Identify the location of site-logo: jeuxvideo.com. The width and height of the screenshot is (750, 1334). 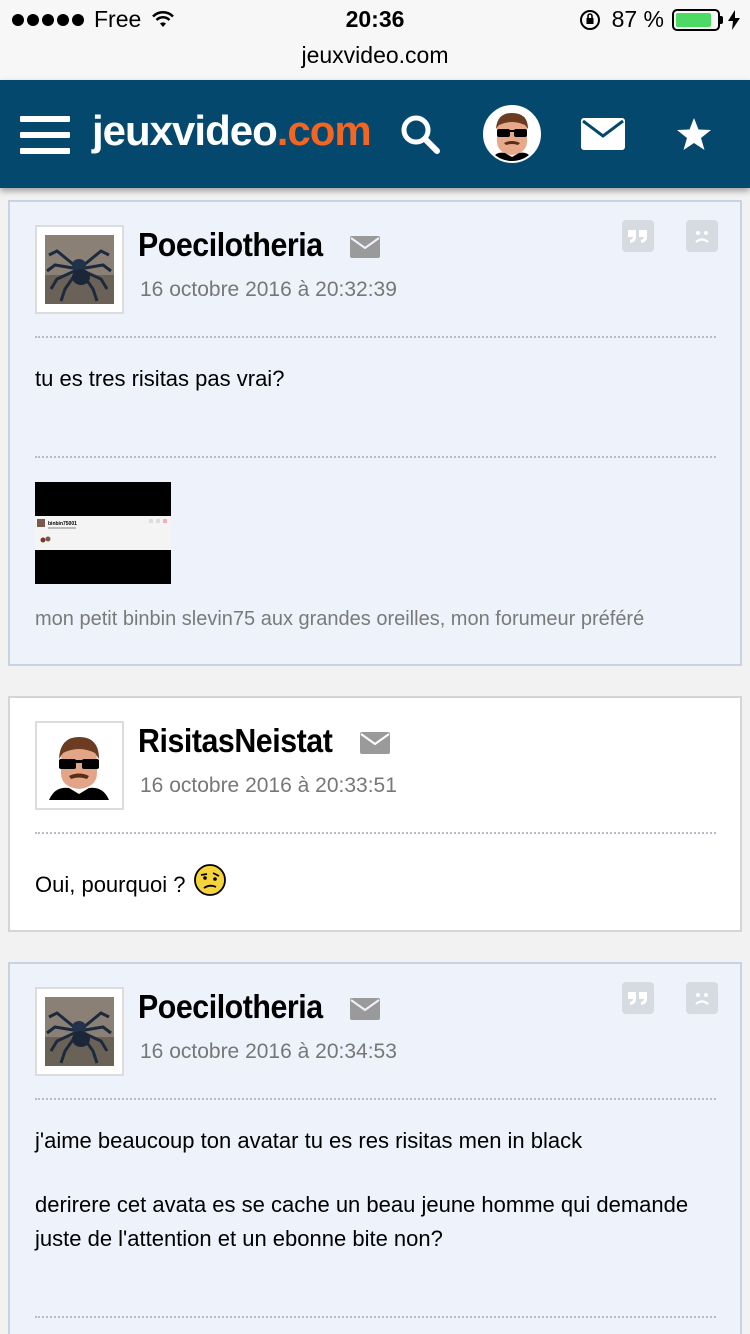
(232, 131).